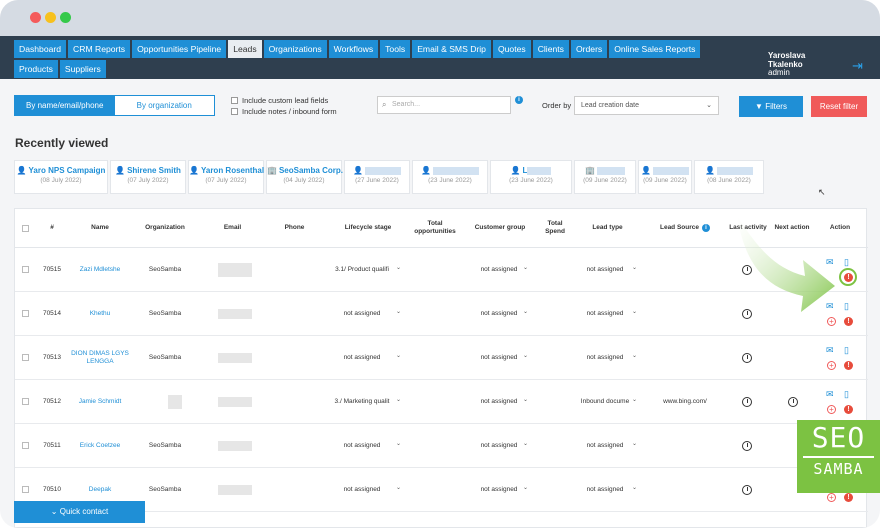  Describe the element at coordinates (304, 177) in the screenshot. I see `recently-viewed-card: 🏢 SeoSamba Corp. (04 July 2022)` at that location.